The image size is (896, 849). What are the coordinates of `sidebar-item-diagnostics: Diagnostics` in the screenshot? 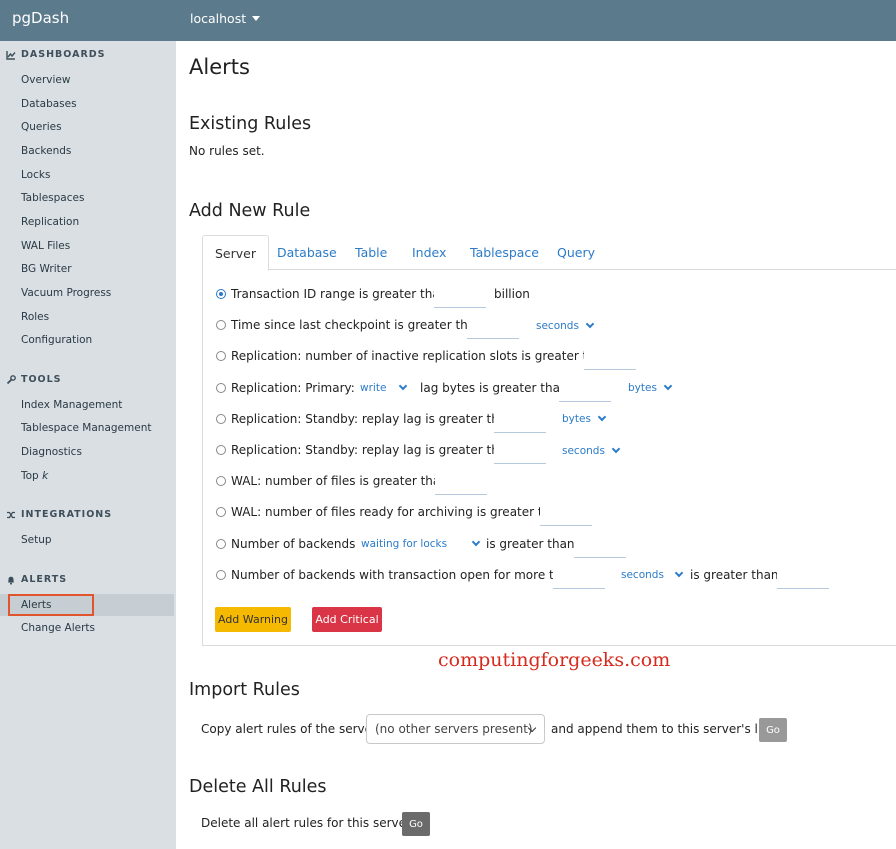 It's located at (51, 452).